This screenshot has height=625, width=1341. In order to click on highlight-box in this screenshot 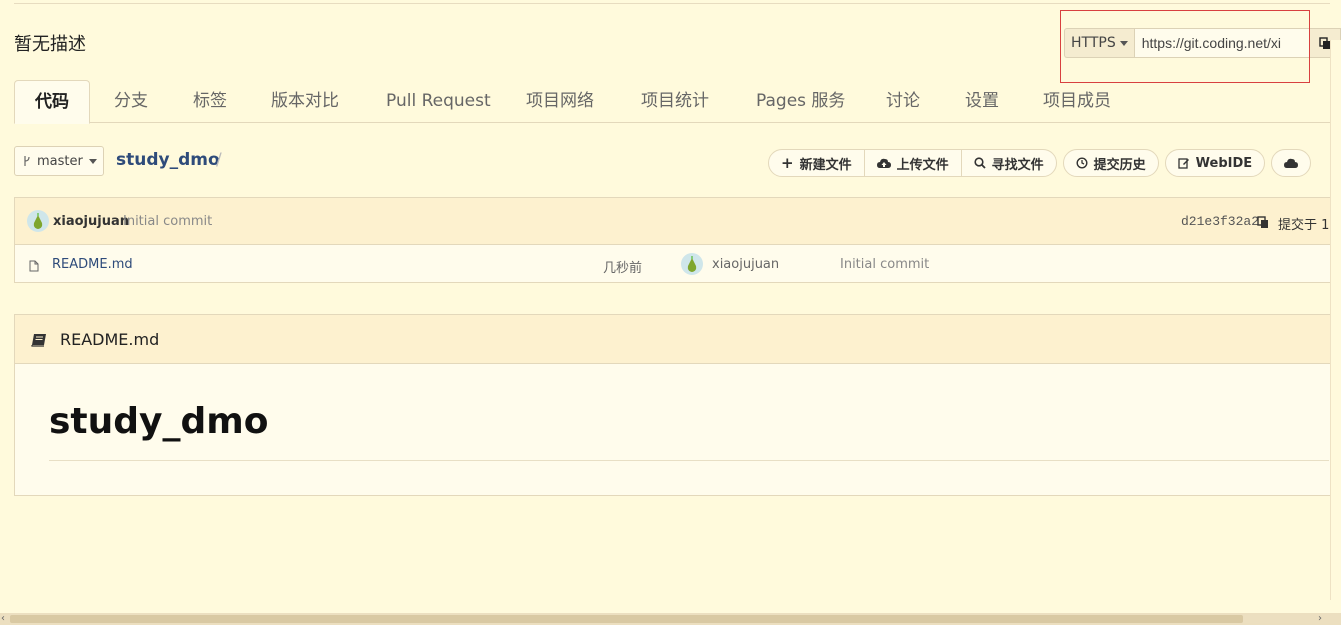, I will do `click(1185, 46)`.